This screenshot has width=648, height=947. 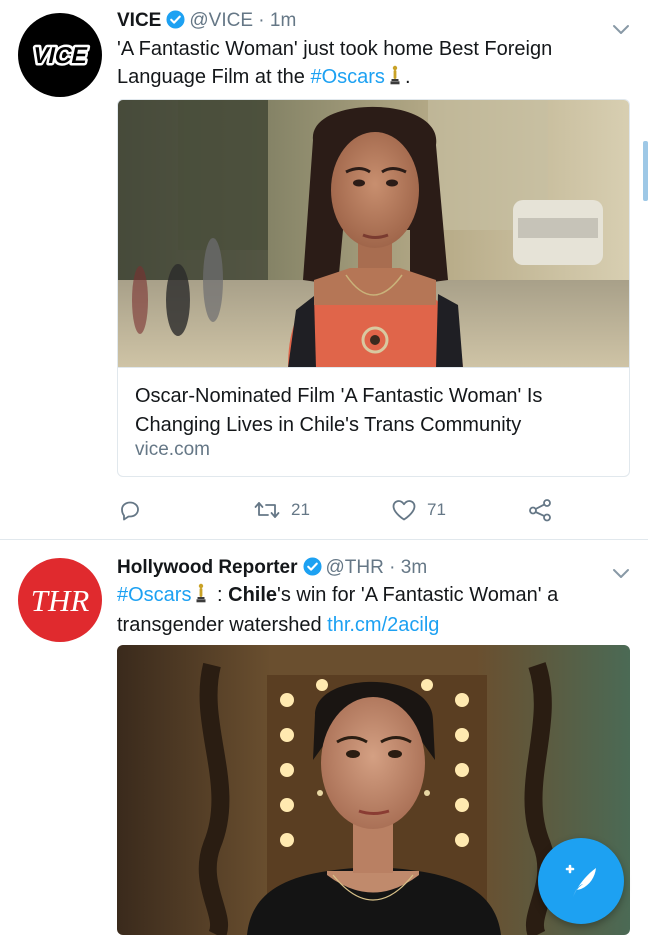 I want to click on compose-tweet-icon, so click(x=580, y=880).